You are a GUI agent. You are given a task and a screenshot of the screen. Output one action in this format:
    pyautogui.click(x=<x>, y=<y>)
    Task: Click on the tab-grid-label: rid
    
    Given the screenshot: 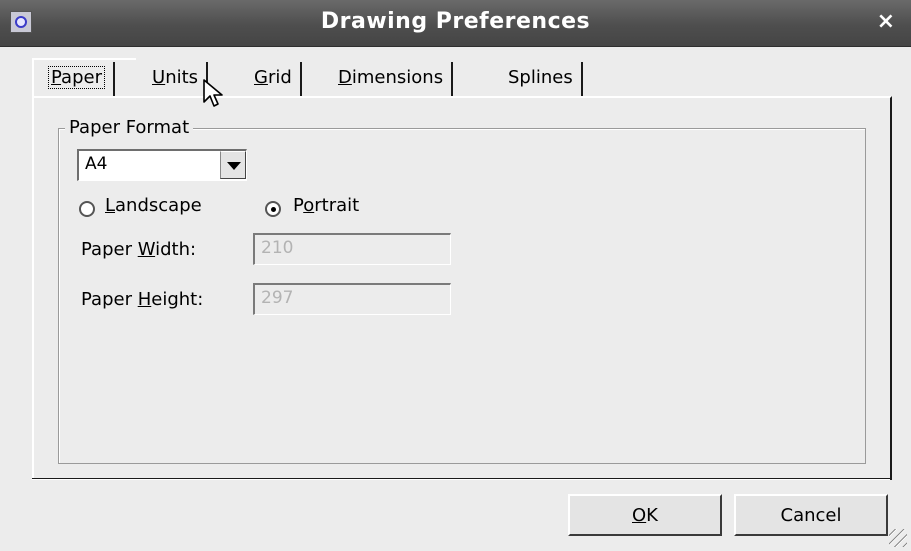 What is the action you would take?
    pyautogui.click(x=279, y=77)
    